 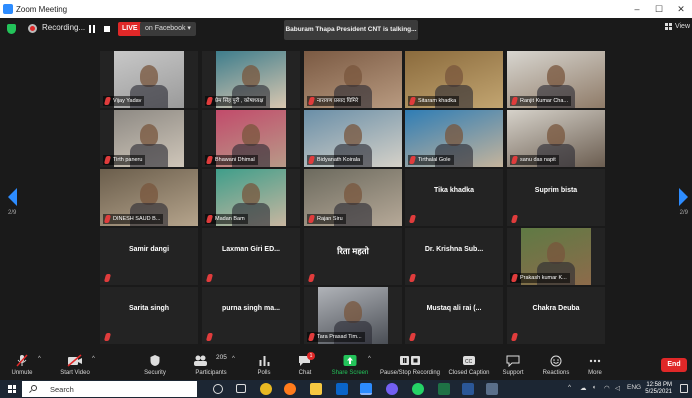 What do you see at coordinates (75, 365) in the screenshot?
I see `start-video-button: ^ Start Video` at bounding box center [75, 365].